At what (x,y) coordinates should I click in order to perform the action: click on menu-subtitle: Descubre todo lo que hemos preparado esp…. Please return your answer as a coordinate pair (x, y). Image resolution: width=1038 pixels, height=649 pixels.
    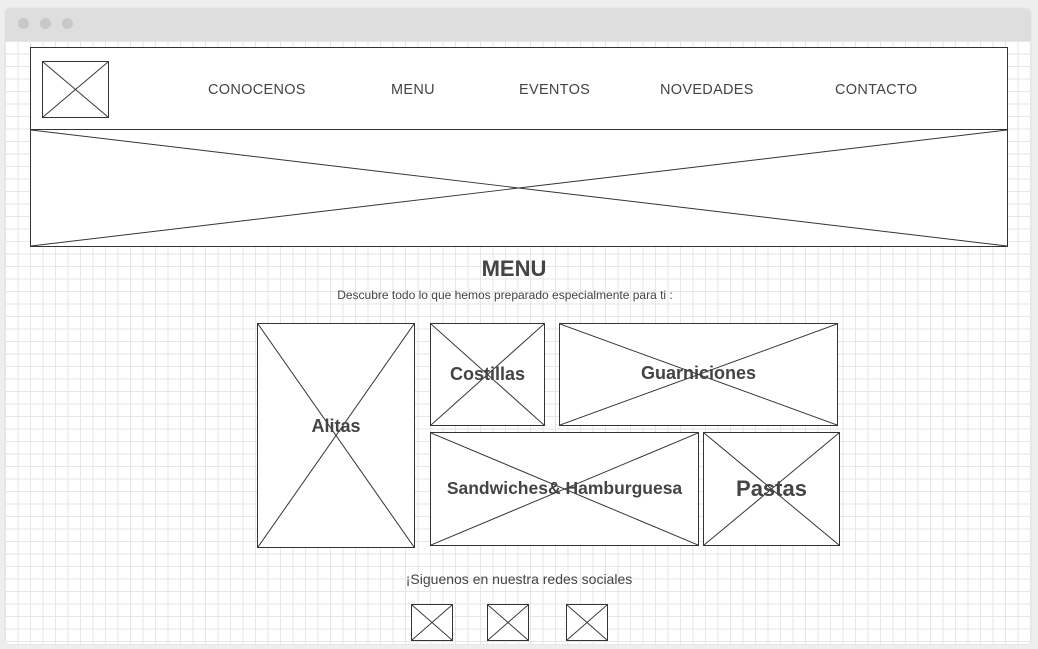
    Looking at the image, I should click on (505, 295).